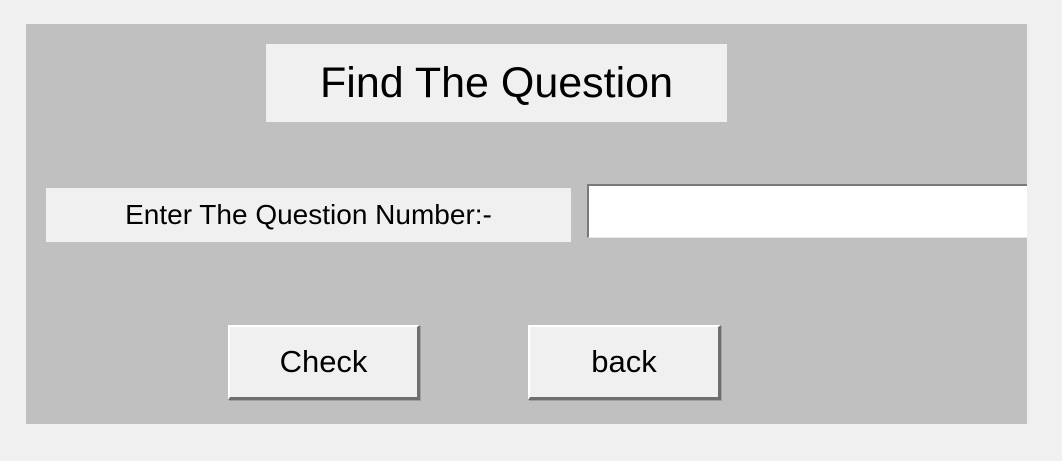 The height and width of the screenshot is (461, 1062). What do you see at coordinates (308, 215) in the screenshot?
I see `question-number-label: Enter The Question Number:-` at bounding box center [308, 215].